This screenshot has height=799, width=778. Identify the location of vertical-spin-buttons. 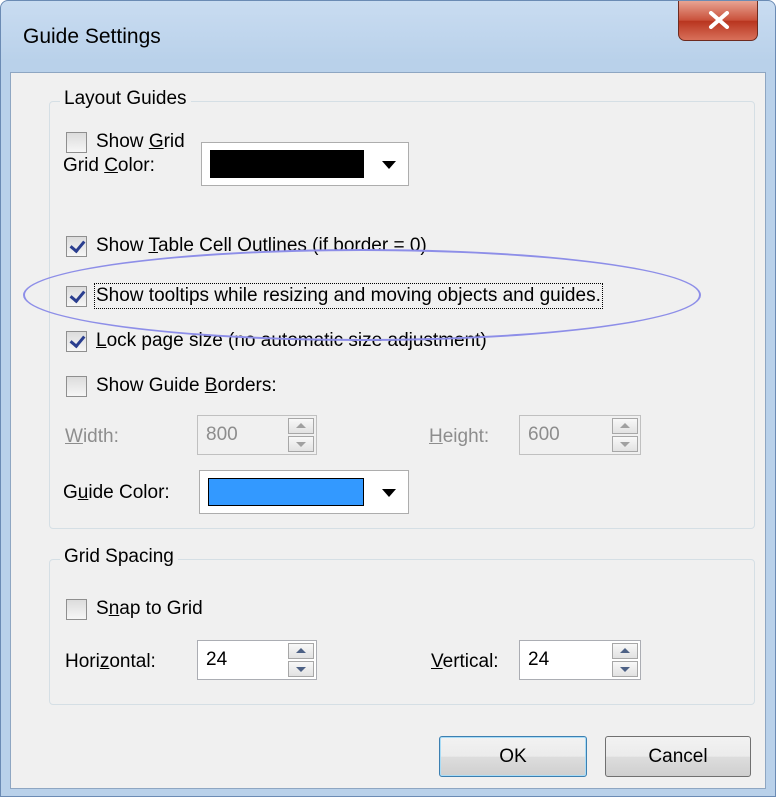
(625, 660).